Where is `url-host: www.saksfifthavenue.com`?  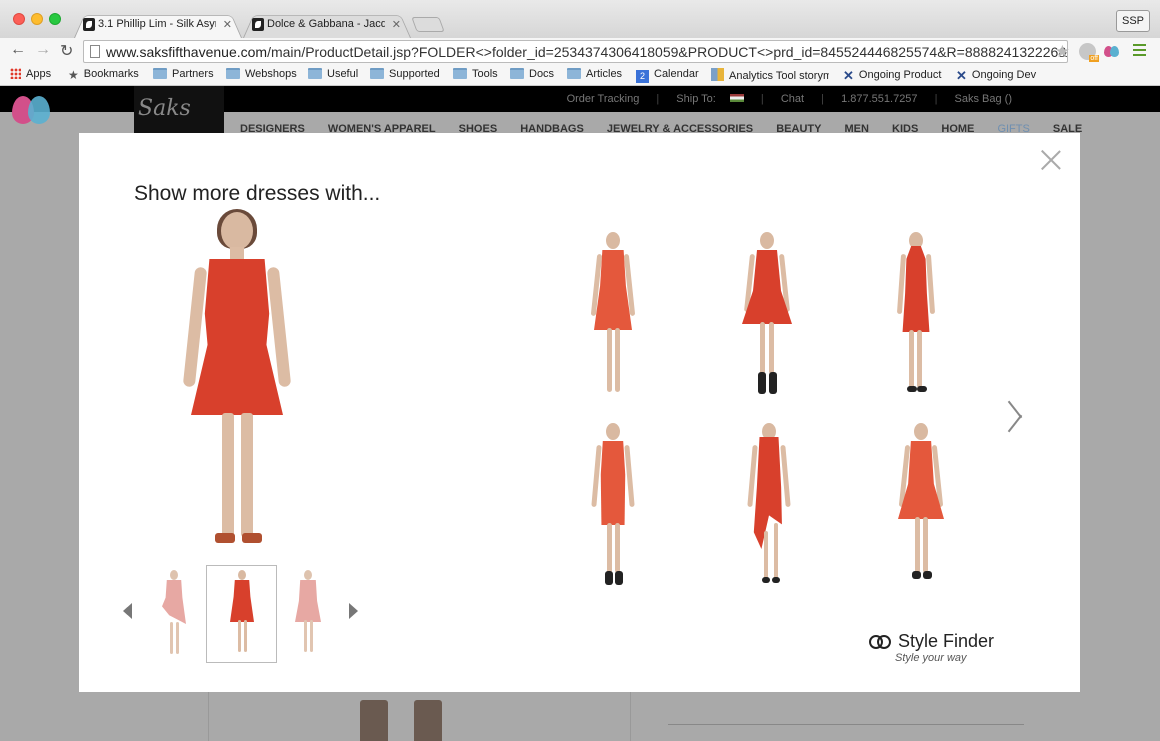 url-host: www.saksfifthavenue.com is located at coordinates (187, 52).